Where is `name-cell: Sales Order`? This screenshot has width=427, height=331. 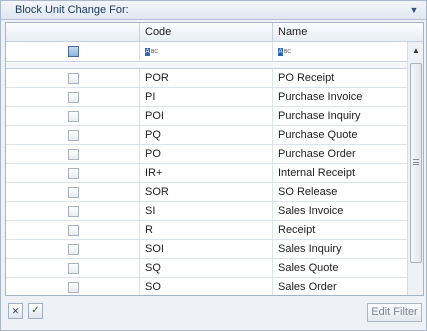 name-cell: Sales Order is located at coordinates (340, 286).